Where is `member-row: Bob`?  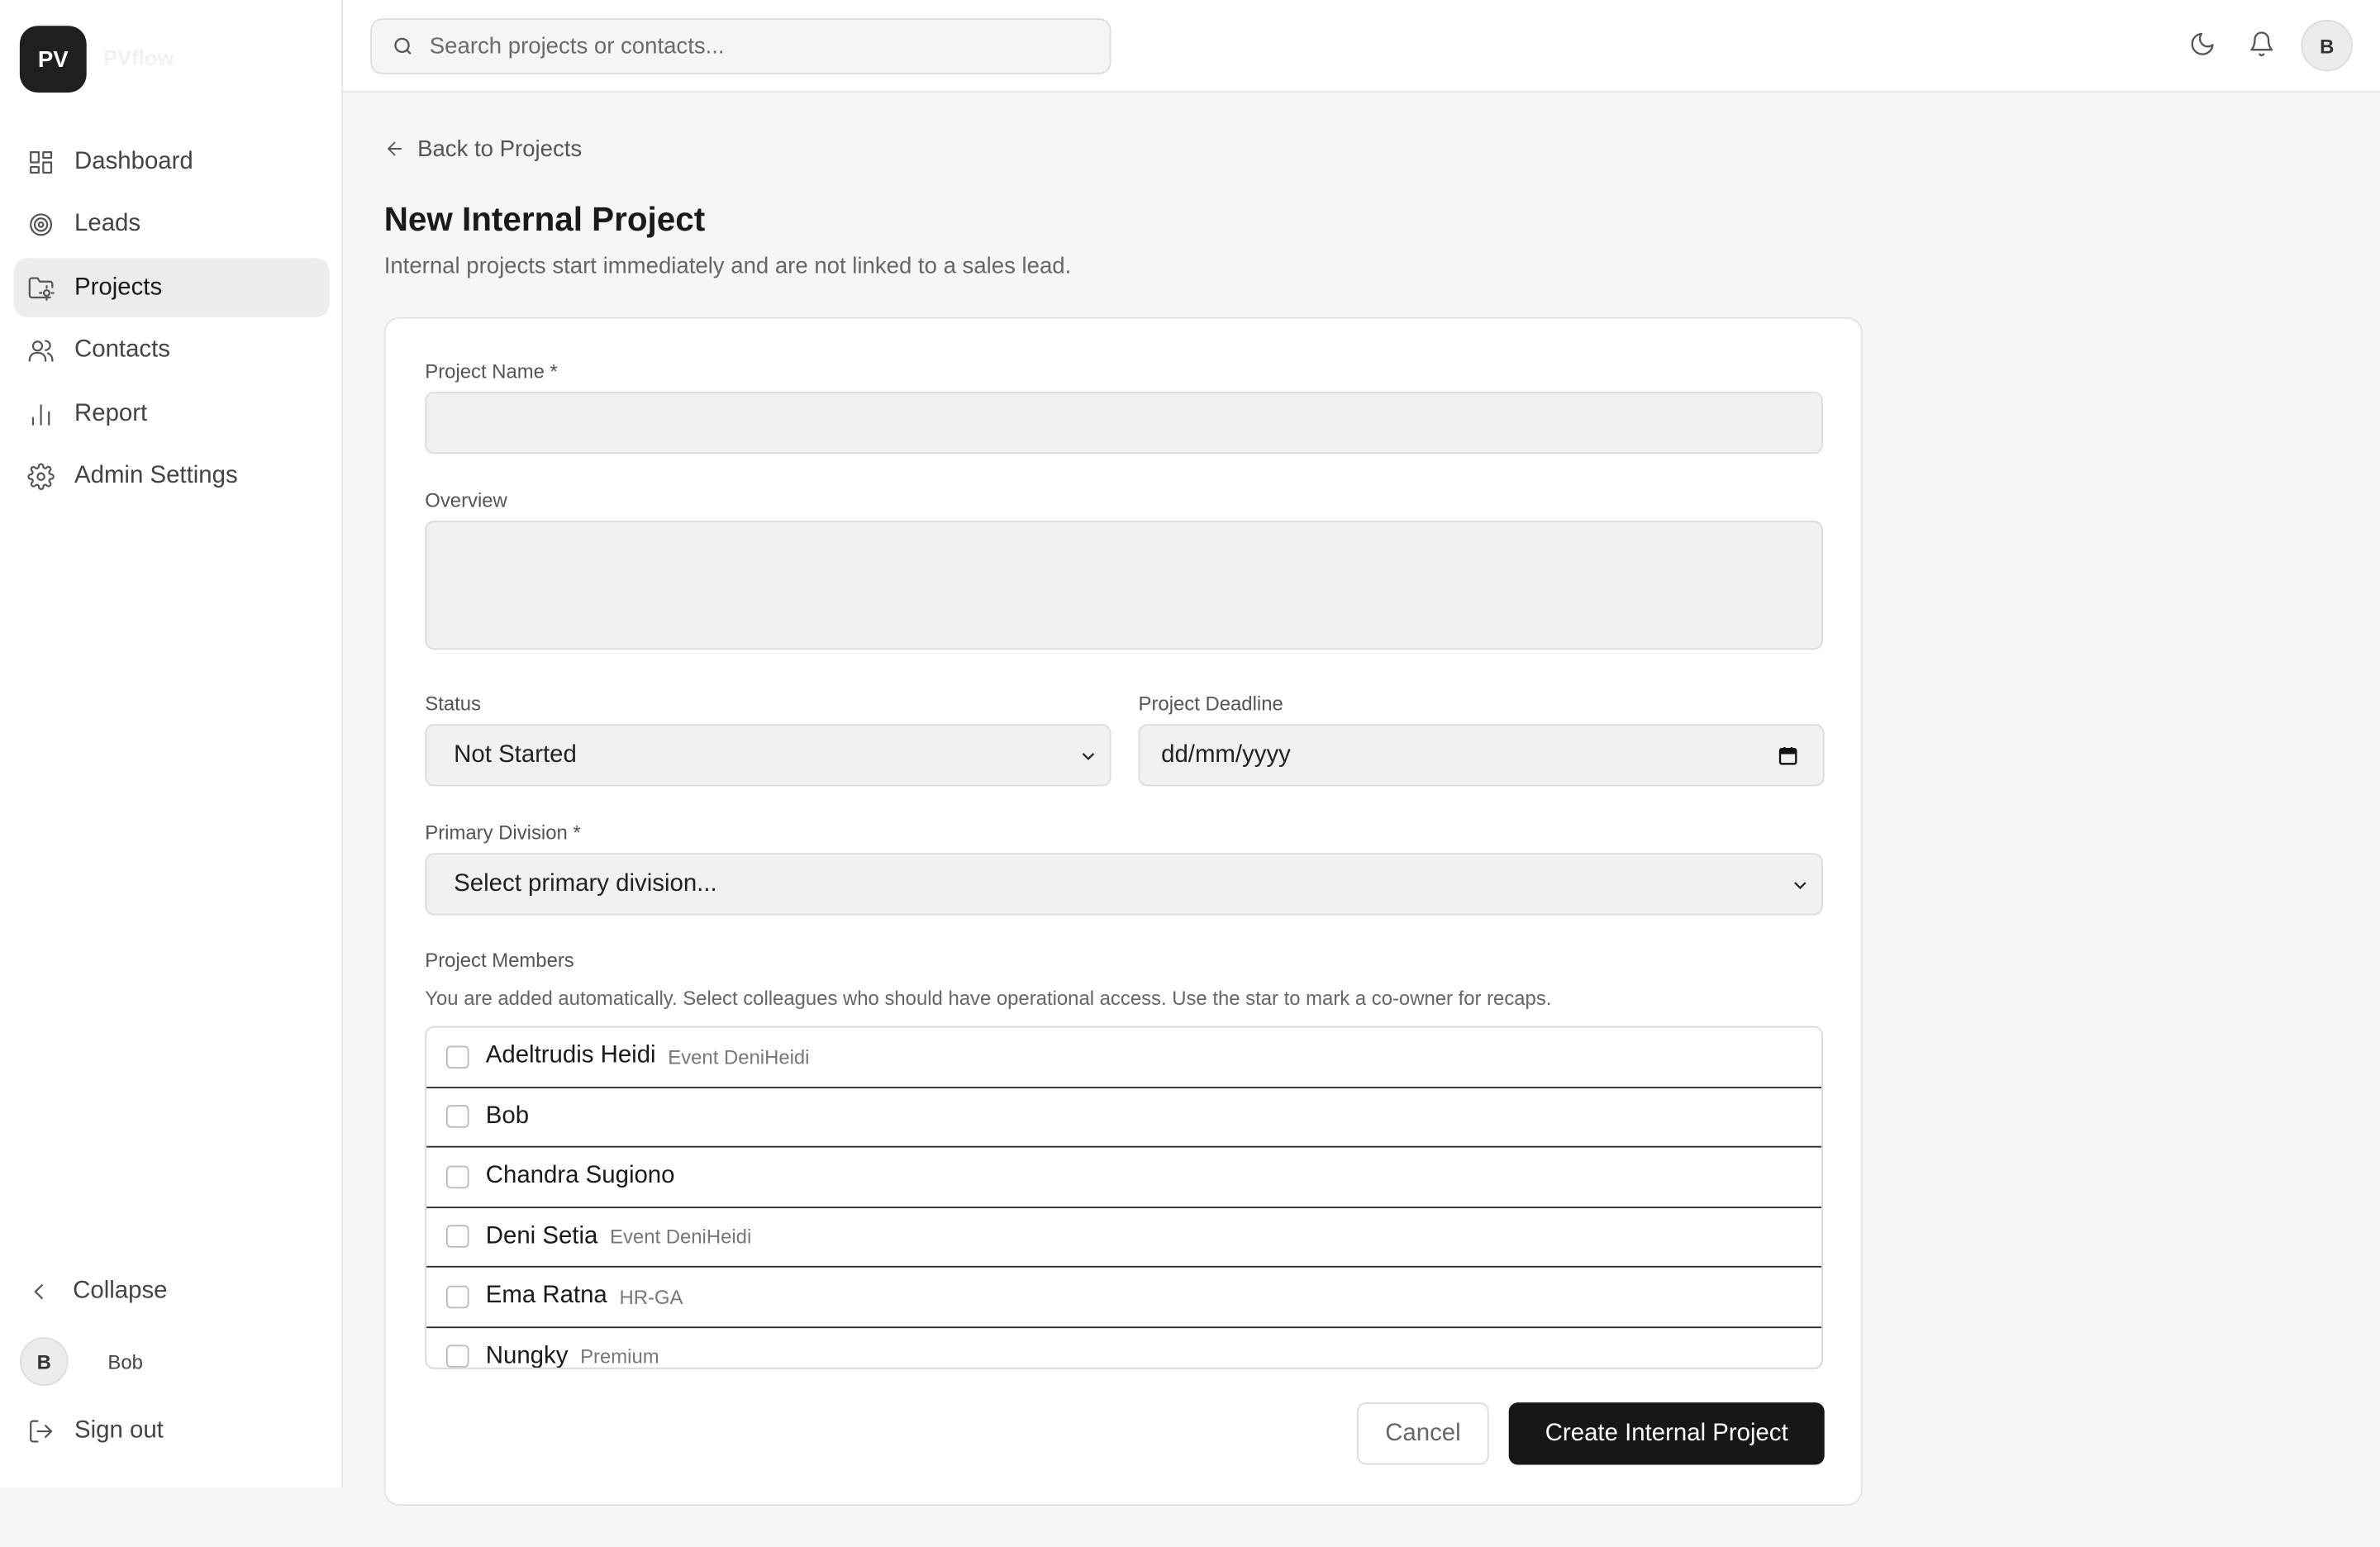
member-row: Bob is located at coordinates (1124, 1118).